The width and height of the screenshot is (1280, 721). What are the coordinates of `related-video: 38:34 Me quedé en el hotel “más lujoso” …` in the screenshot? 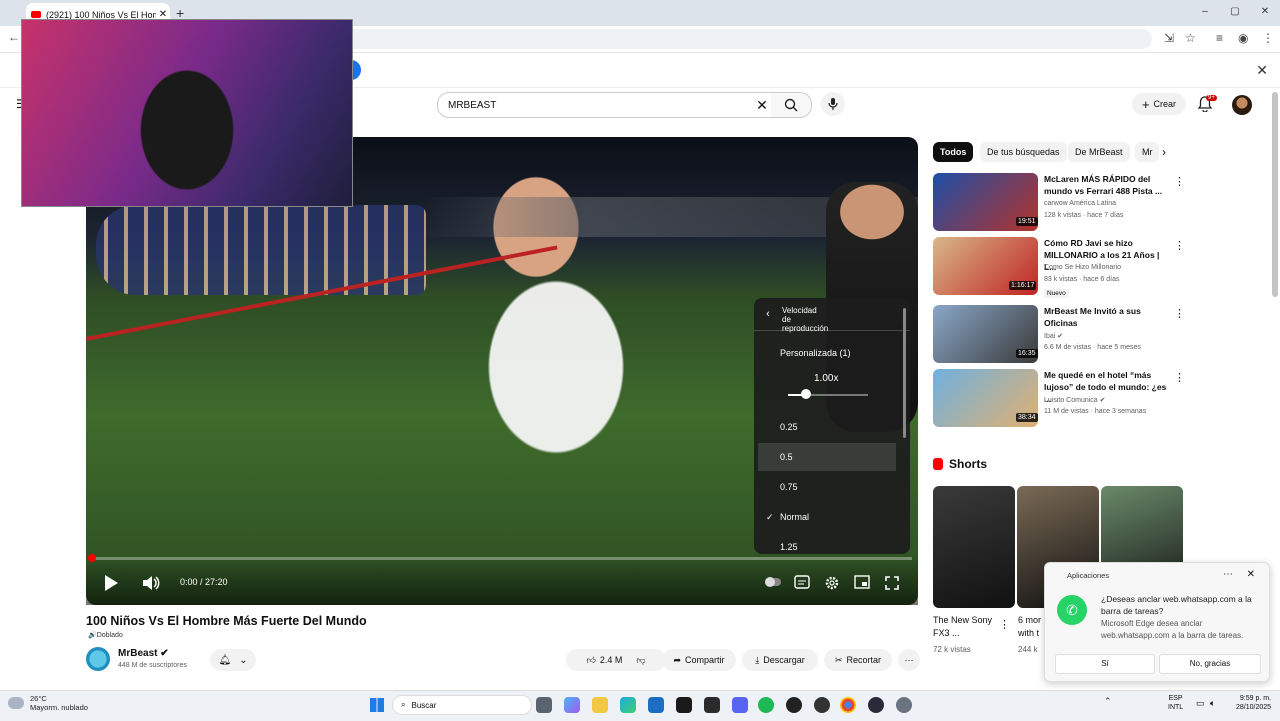 It's located at (1059, 400).